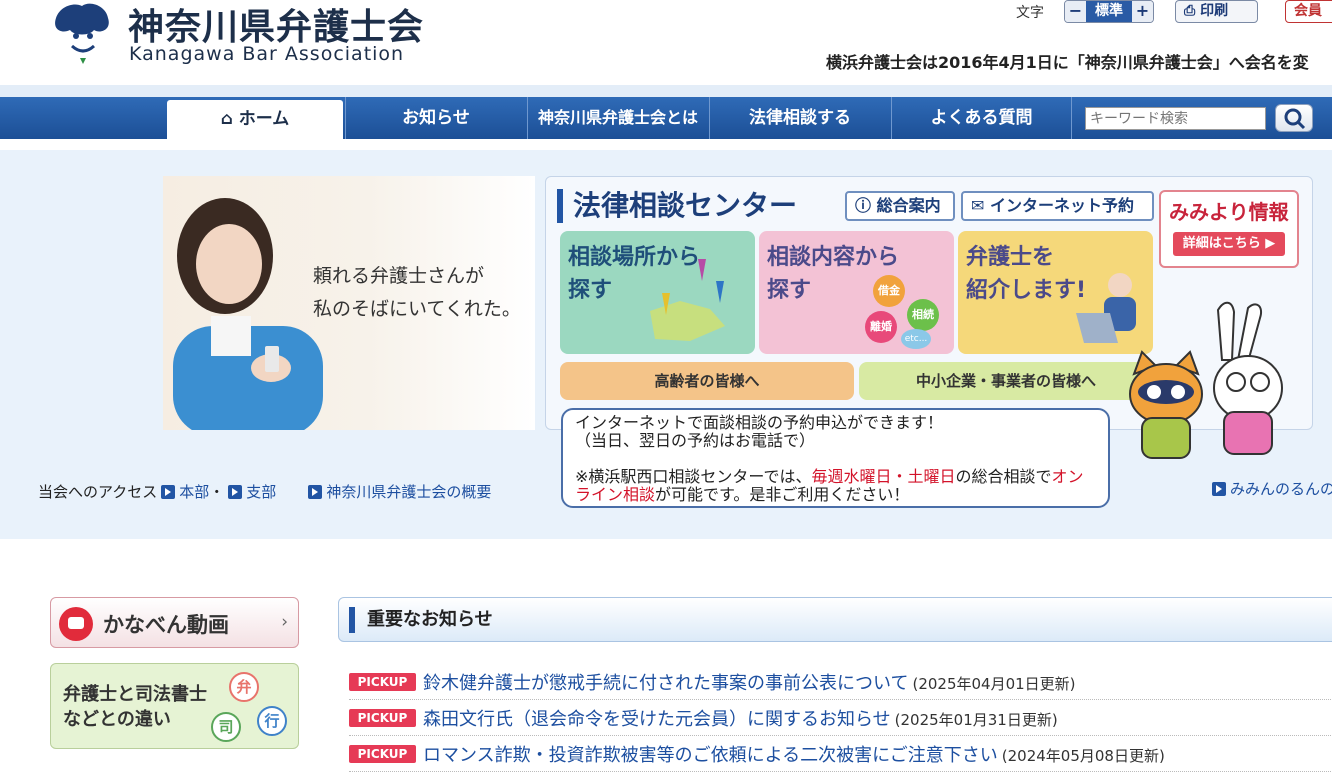 Image resolution: width=1332 pixels, height=772 pixels. Describe the element at coordinates (408, 492) in the screenshot. I see `overview-link: 神奈川県弁護士会の概要` at that location.